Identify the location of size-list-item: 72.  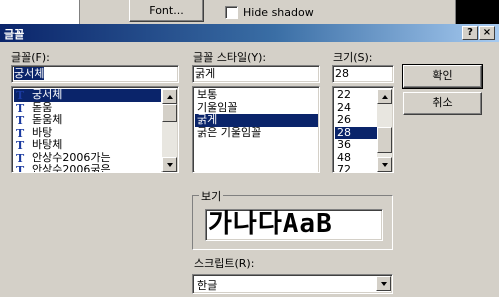
(356, 168).